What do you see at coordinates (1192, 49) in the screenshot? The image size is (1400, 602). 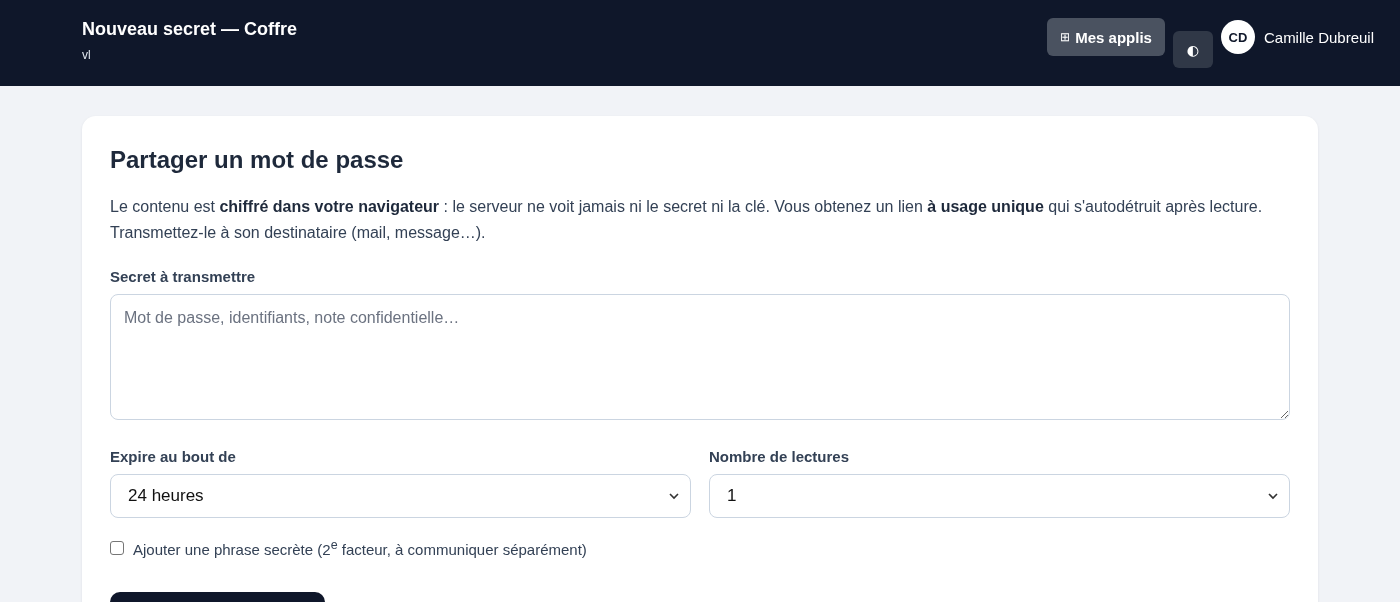 I see `theme-toggle-button: ◐` at bounding box center [1192, 49].